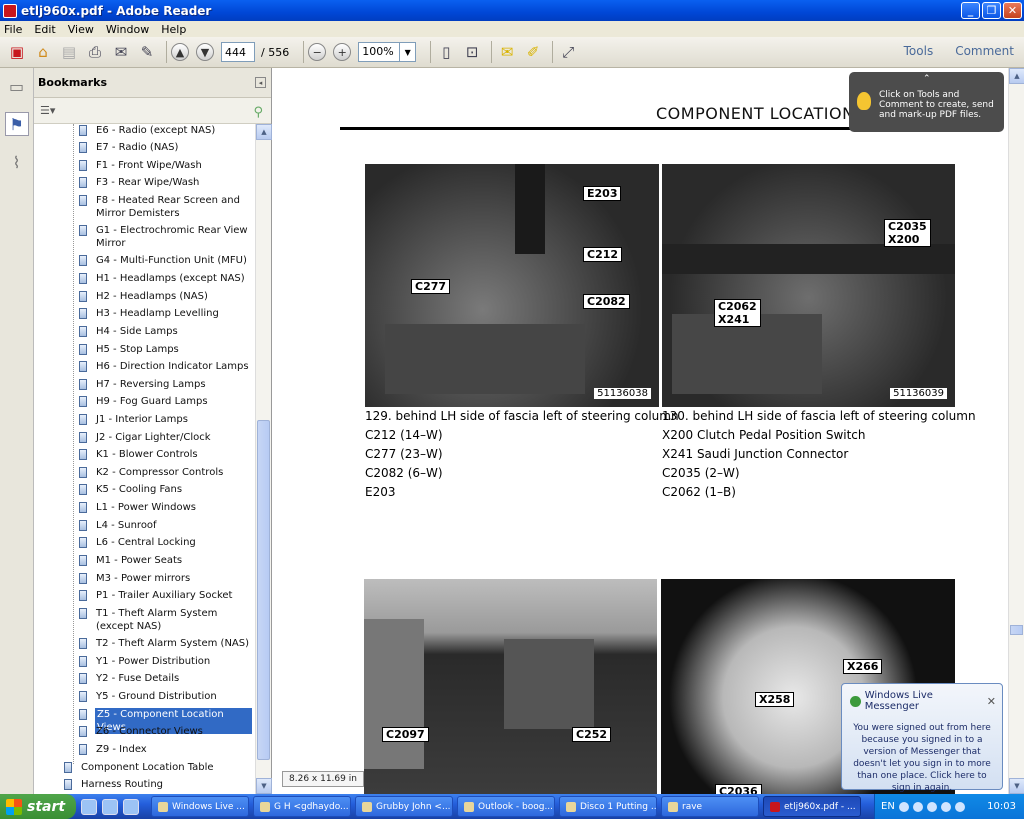  Describe the element at coordinates (710, 806) in the screenshot. I see `taskbar-item: rave` at that location.